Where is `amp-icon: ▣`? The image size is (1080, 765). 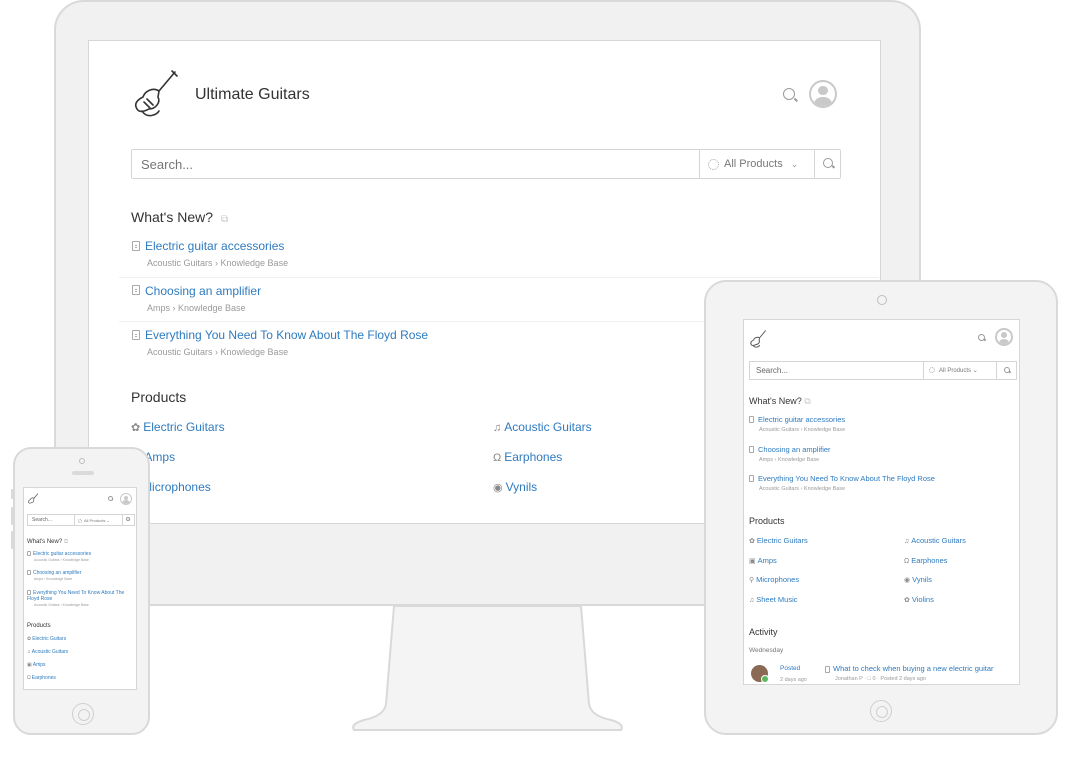
amp-icon: ▣ is located at coordinates (29, 665).